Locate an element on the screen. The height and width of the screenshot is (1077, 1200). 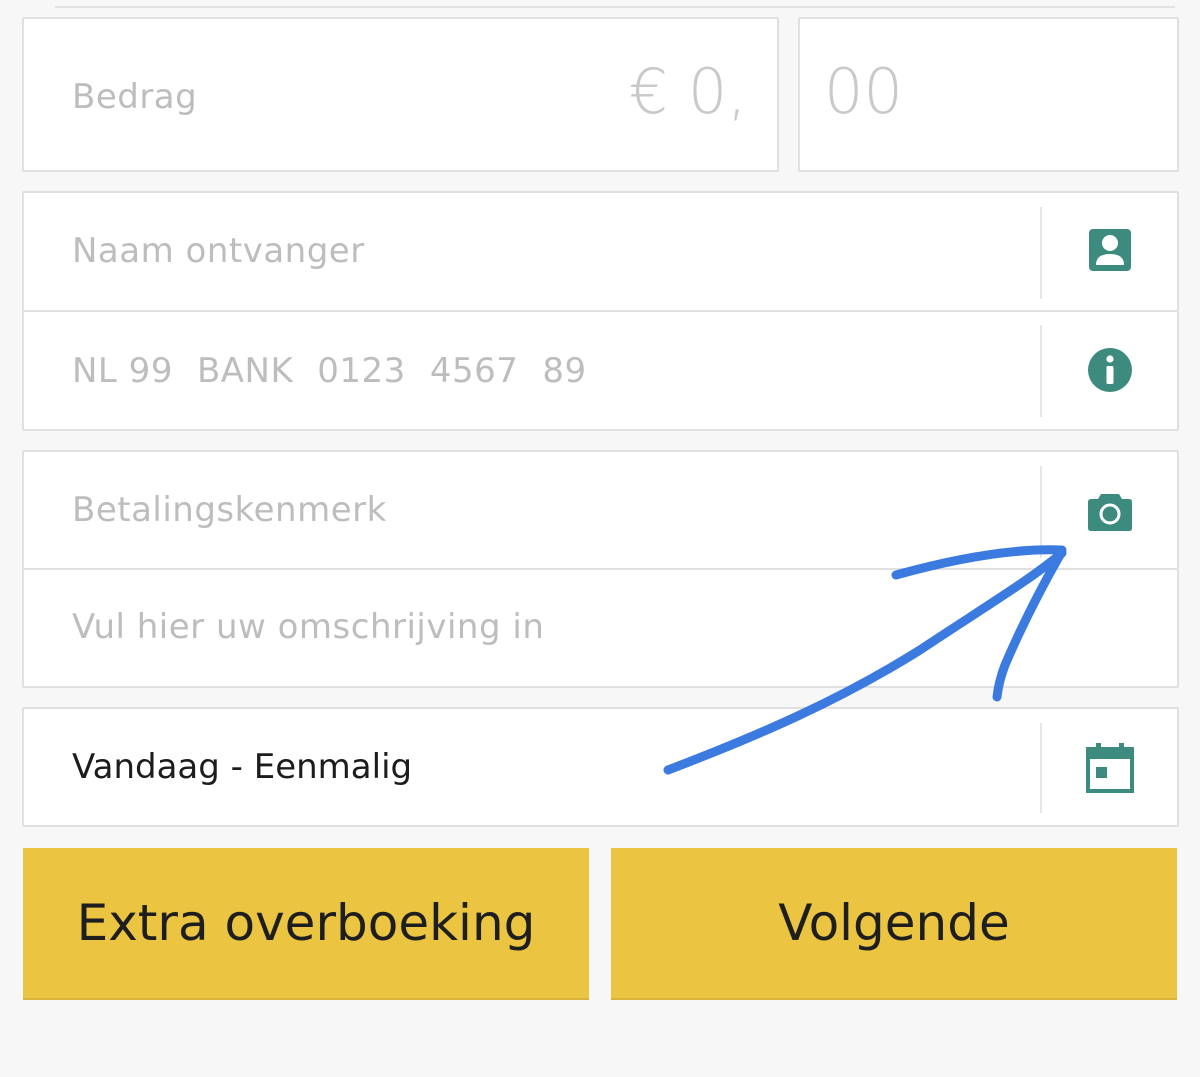
recipient-name-divider is located at coordinates (1041, 253).